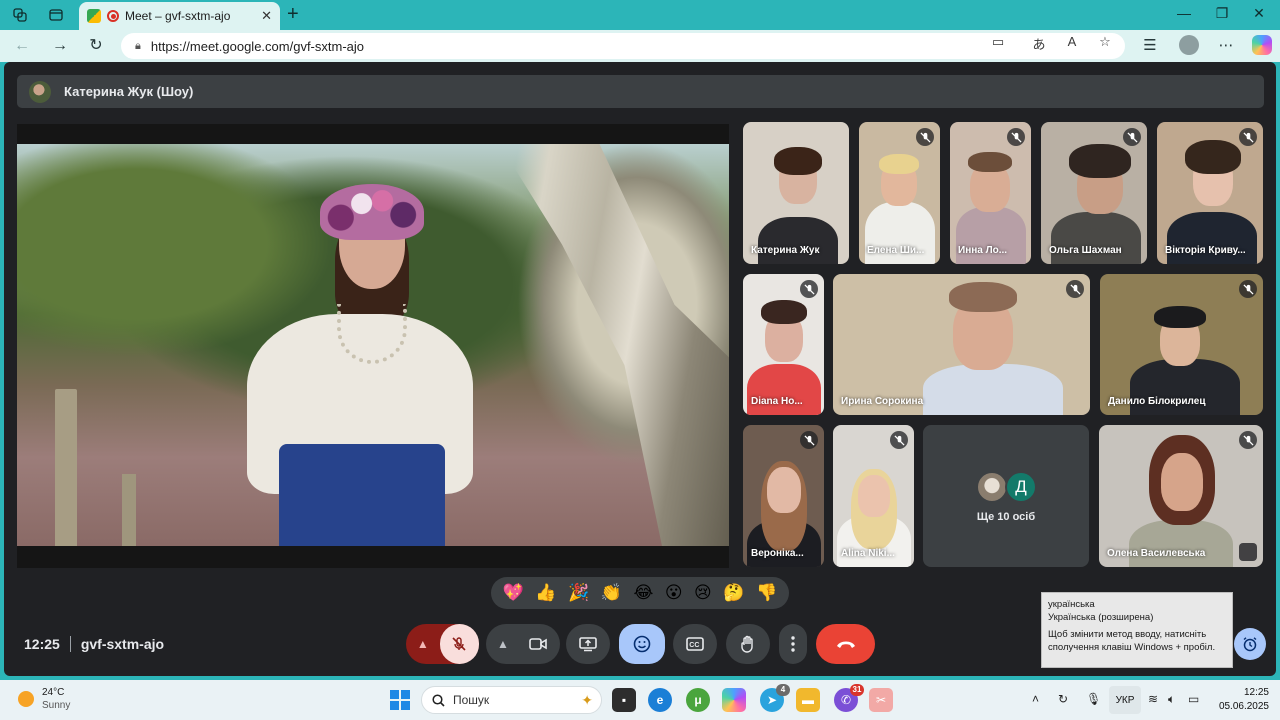  I want to click on favorites-icon: ☰, so click(1150, 45).